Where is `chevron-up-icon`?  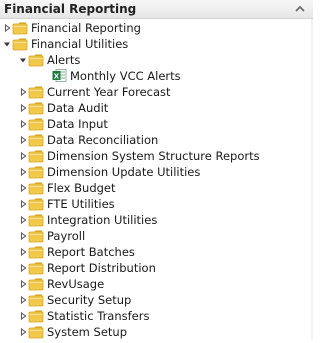 chevron-up-icon is located at coordinates (300, 9).